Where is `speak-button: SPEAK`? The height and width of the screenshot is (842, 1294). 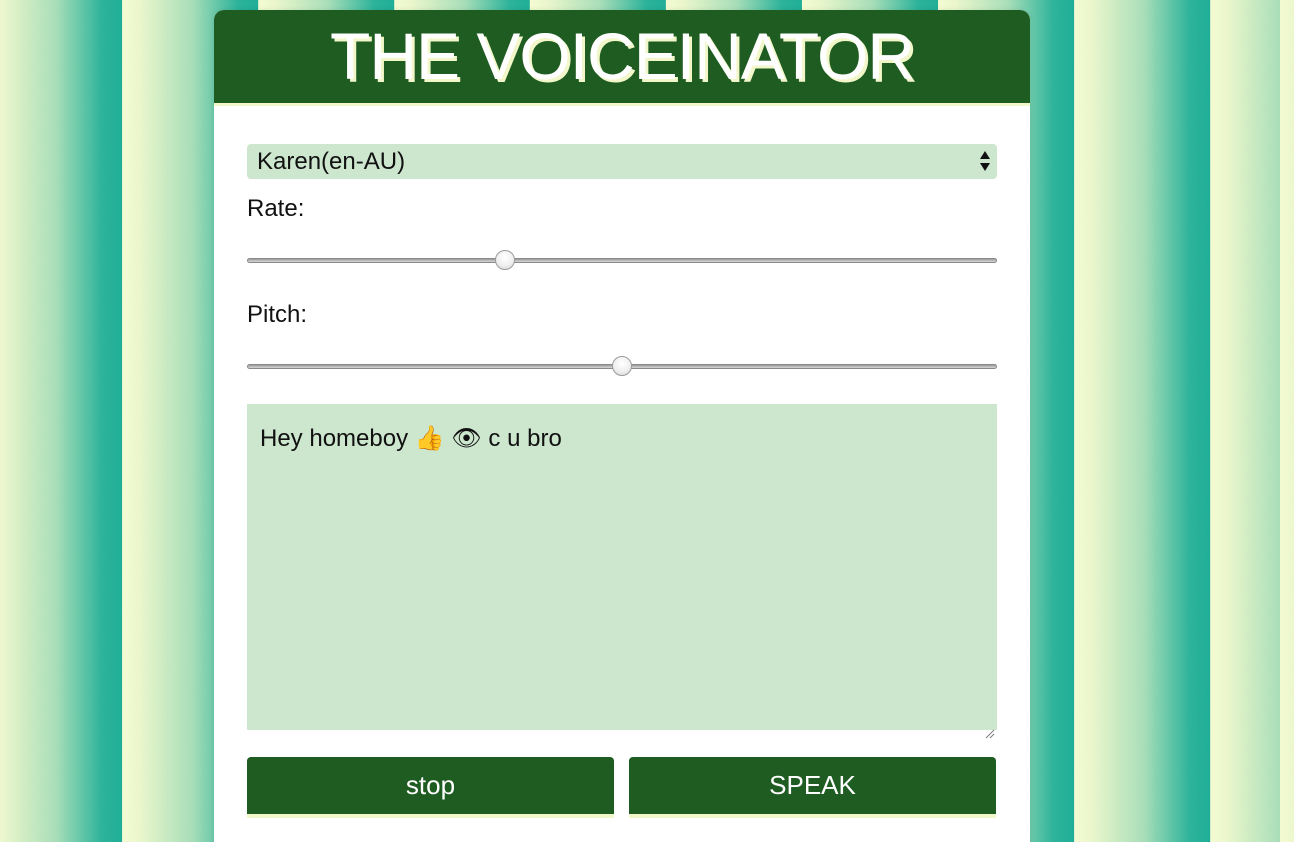
speak-button: SPEAK is located at coordinates (812, 787).